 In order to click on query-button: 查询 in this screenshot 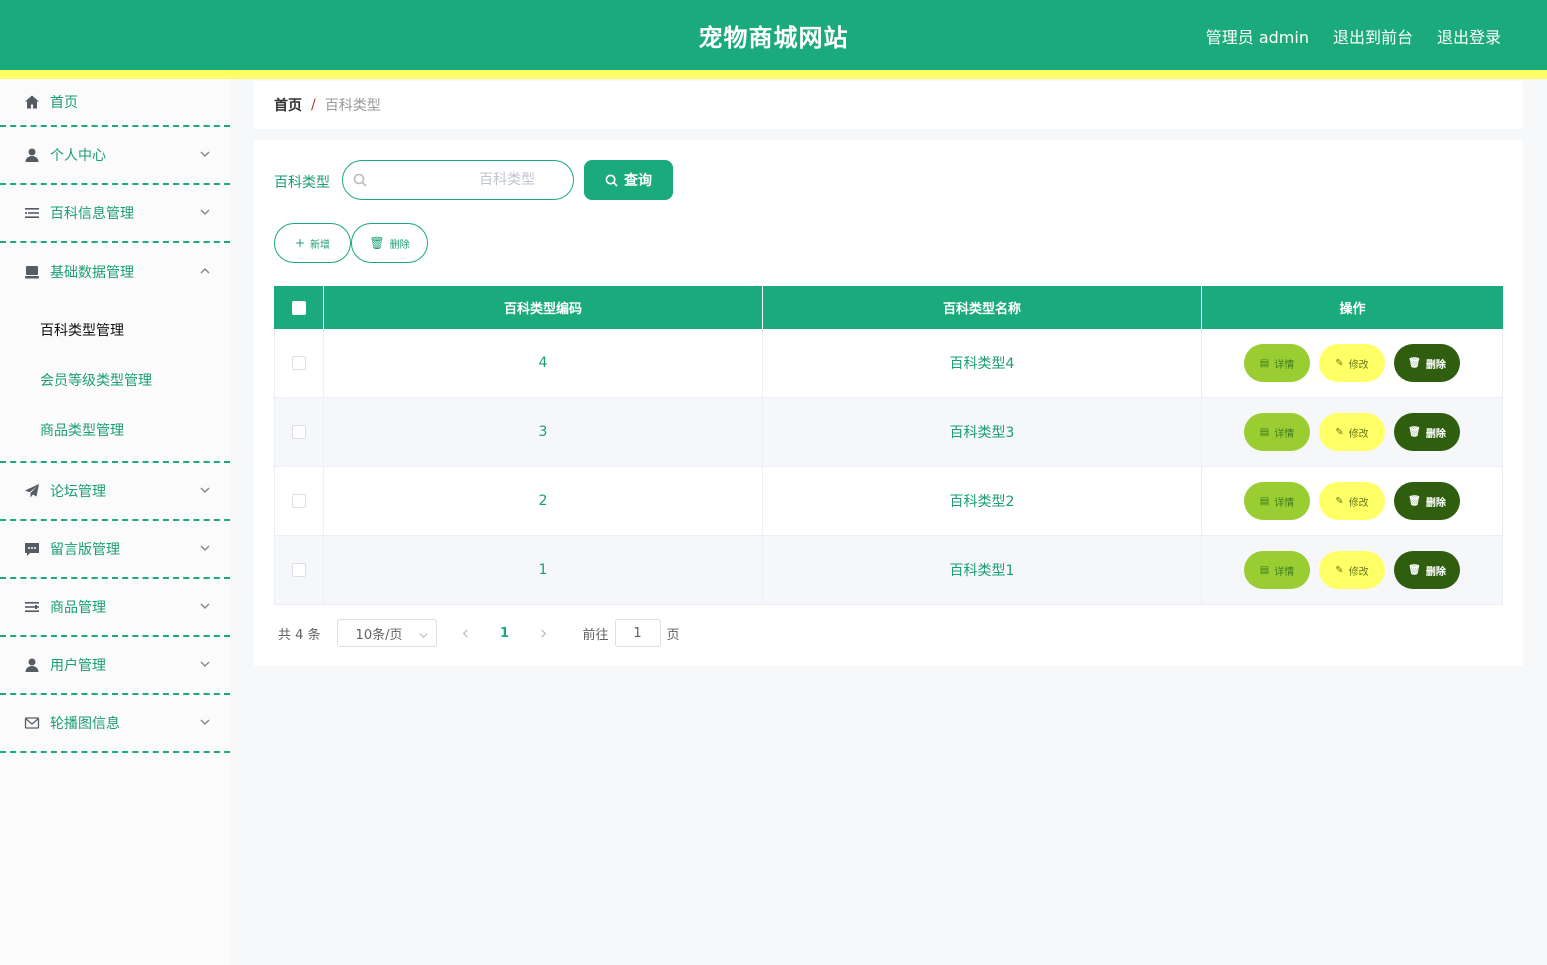, I will do `click(628, 180)`.